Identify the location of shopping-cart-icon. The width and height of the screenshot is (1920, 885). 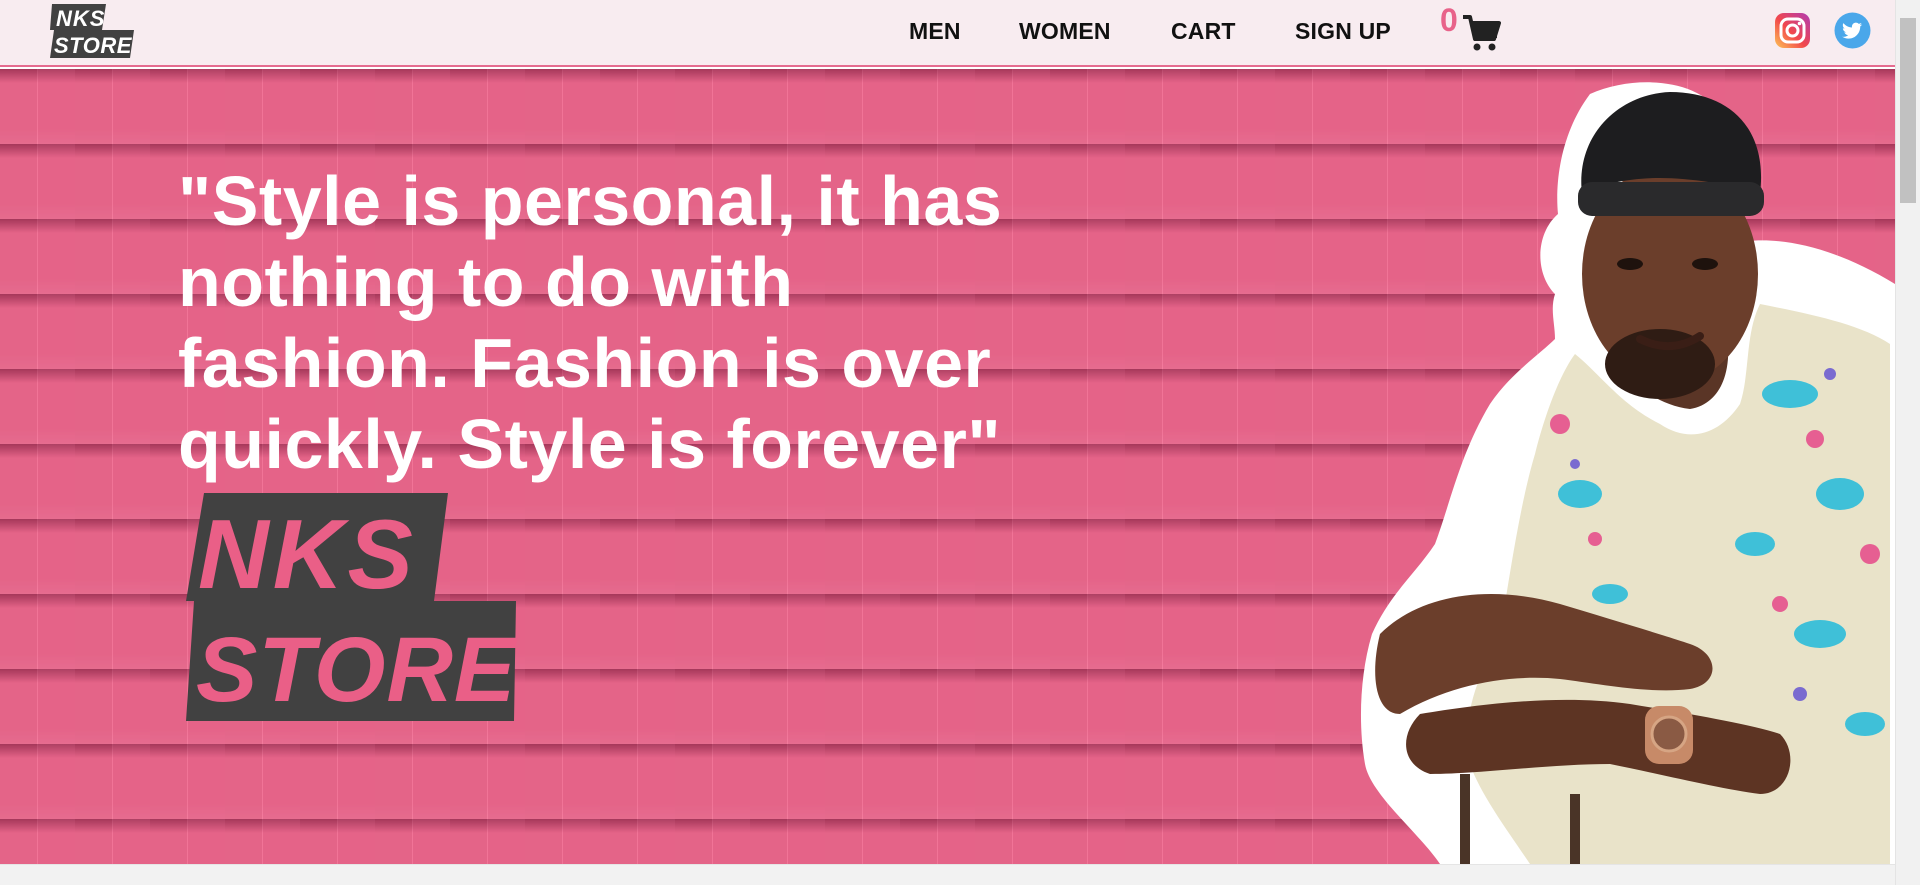
(1481, 33).